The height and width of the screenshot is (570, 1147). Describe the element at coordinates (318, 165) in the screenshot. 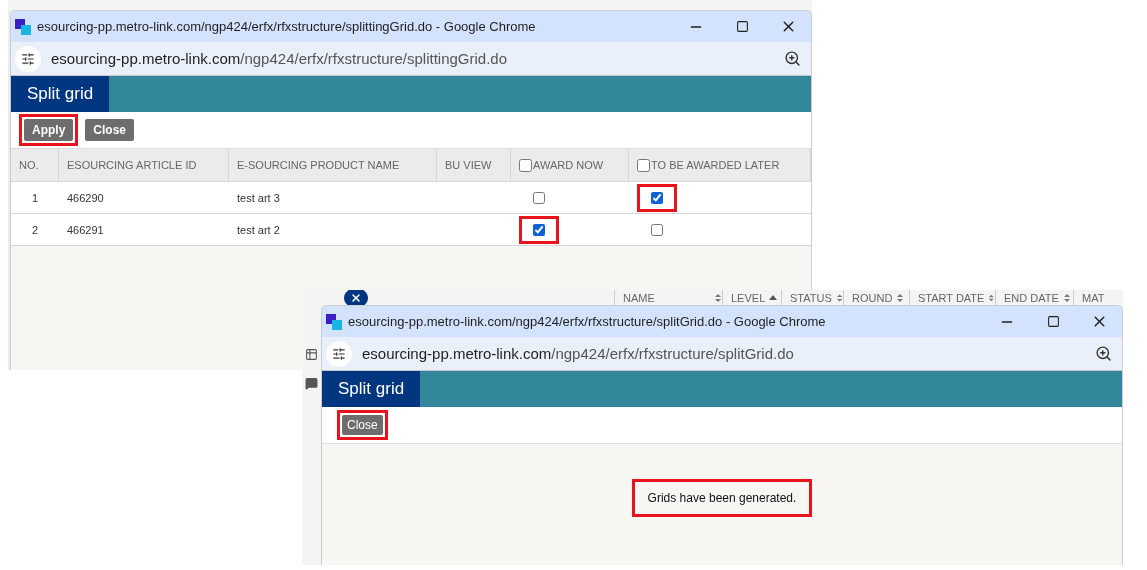

I see `column-label: E-SOURCING PRODUCT NAME` at that location.